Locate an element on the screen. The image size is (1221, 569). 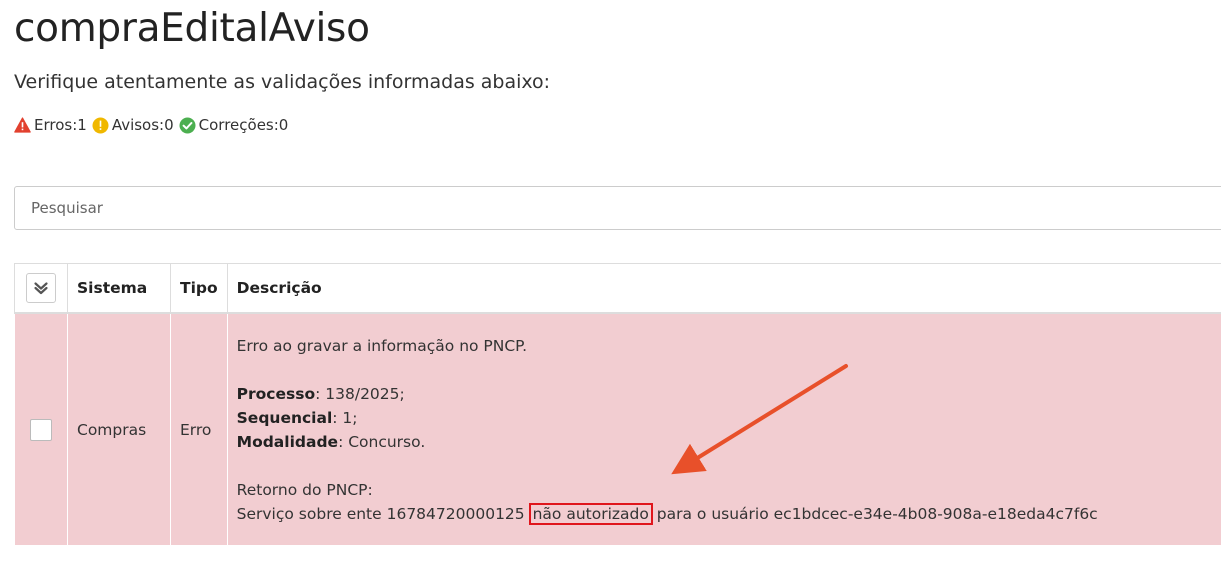
return-prefix: Serviço sobre ente 16784720000125 is located at coordinates (380, 513).